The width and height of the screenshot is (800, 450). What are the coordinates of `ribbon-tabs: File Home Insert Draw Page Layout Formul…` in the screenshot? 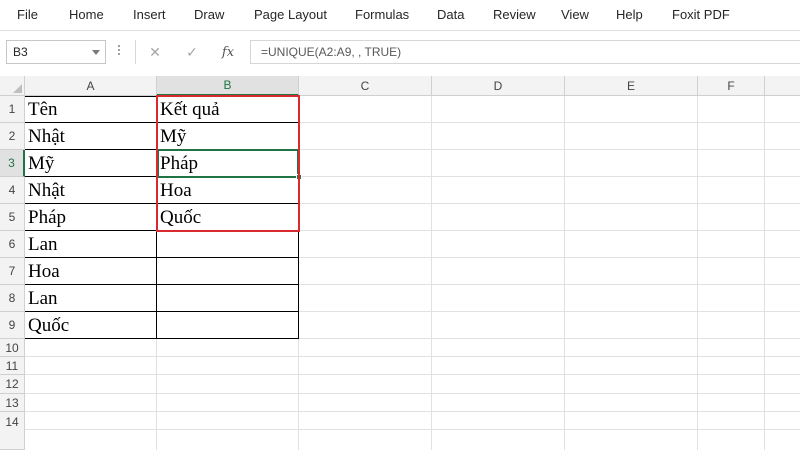 It's located at (400, 15).